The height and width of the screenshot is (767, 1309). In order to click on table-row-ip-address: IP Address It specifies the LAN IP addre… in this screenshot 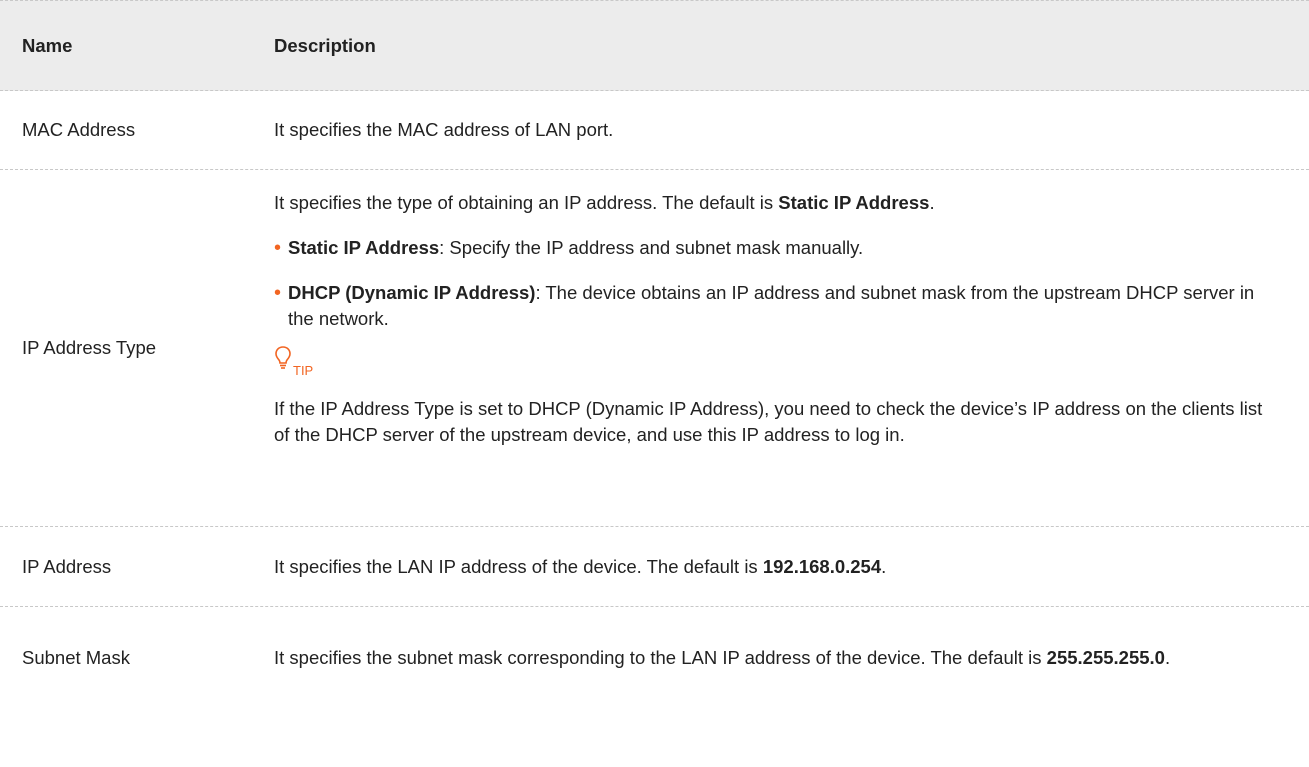, I will do `click(654, 567)`.